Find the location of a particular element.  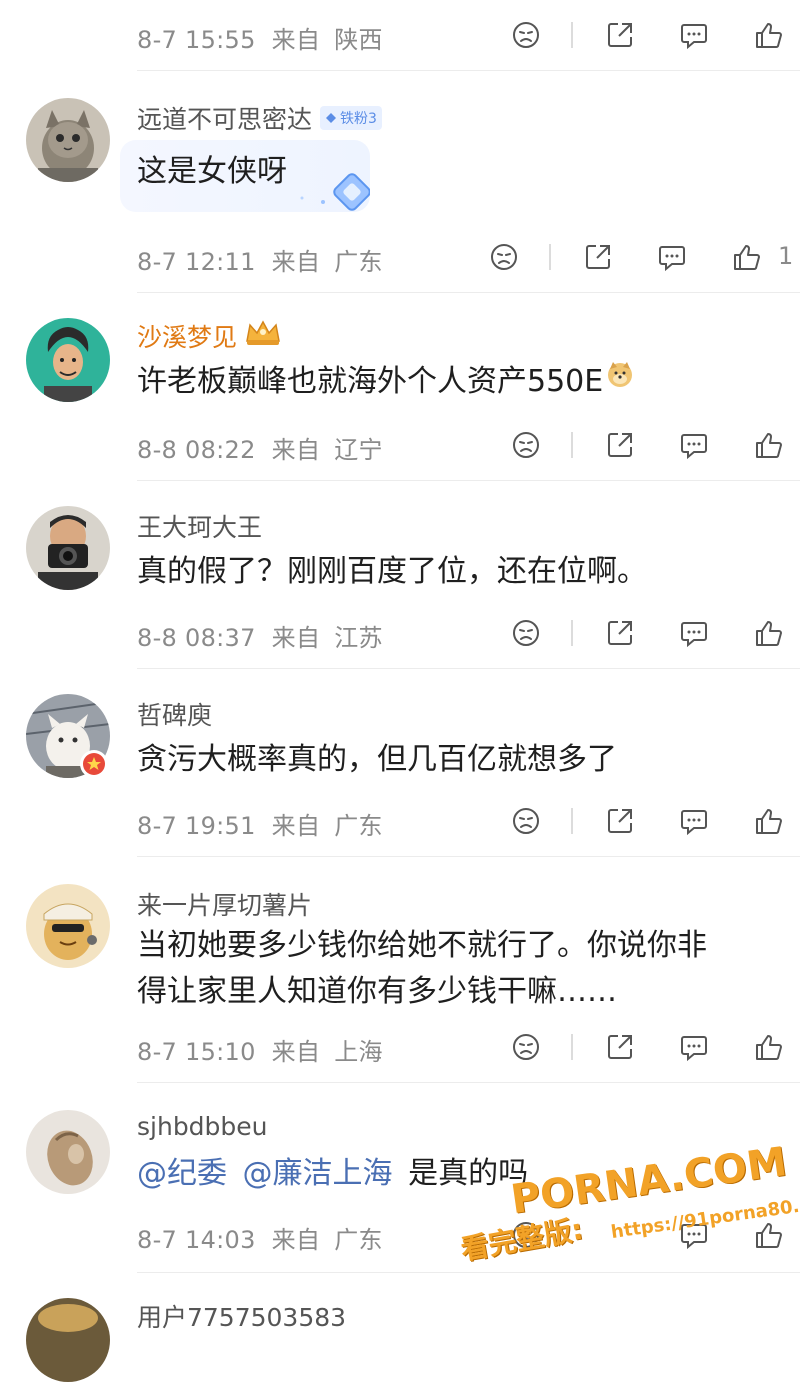

comment-text-line: 当初她要多少钱你给她不就行了。你说你非 is located at coordinates (422, 945).